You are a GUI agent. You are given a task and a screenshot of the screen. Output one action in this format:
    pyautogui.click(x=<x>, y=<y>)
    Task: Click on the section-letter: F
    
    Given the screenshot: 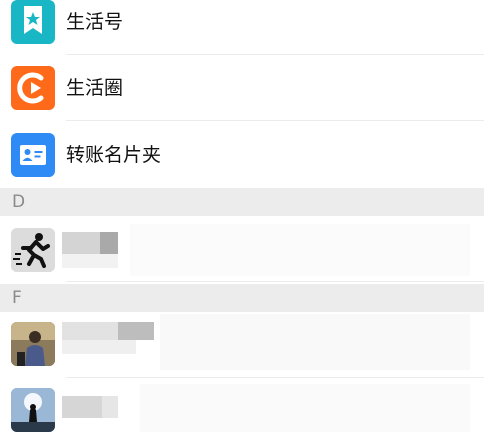 What is the action you would take?
    pyautogui.click(x=17, y=298)
    